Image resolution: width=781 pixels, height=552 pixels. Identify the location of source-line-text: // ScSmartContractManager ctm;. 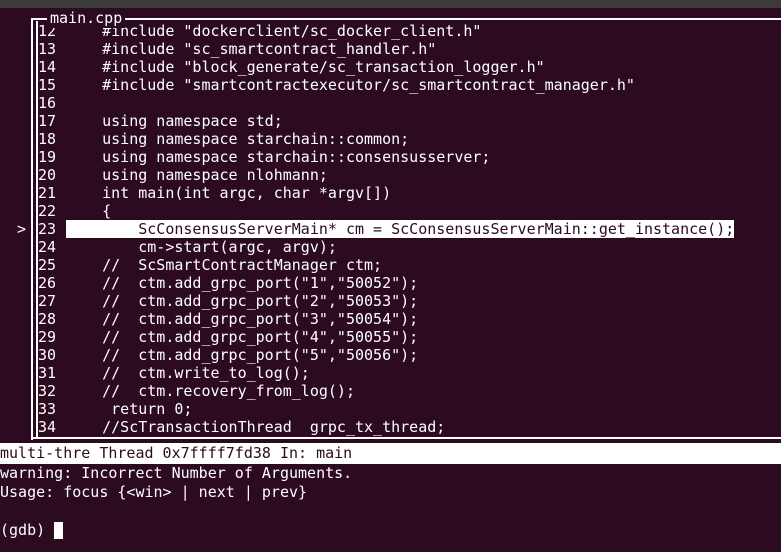
(224, 265).